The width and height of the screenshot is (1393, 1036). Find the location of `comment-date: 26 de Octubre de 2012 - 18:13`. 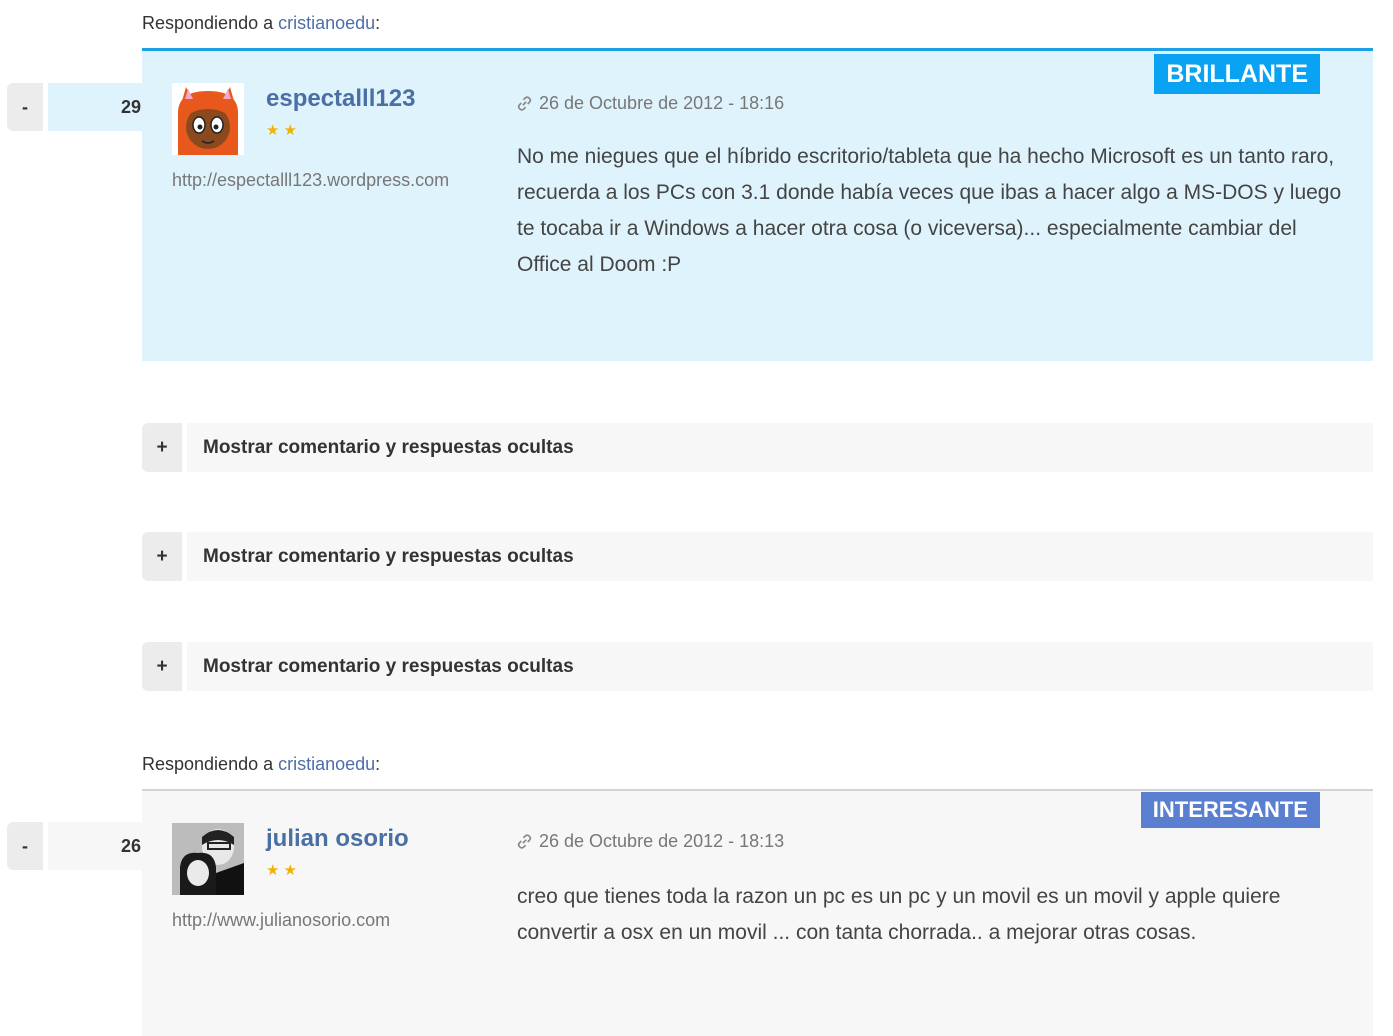

comment-date: 26 de Octubre de 2012 - 18:13 is located at coordinates (650, 841).